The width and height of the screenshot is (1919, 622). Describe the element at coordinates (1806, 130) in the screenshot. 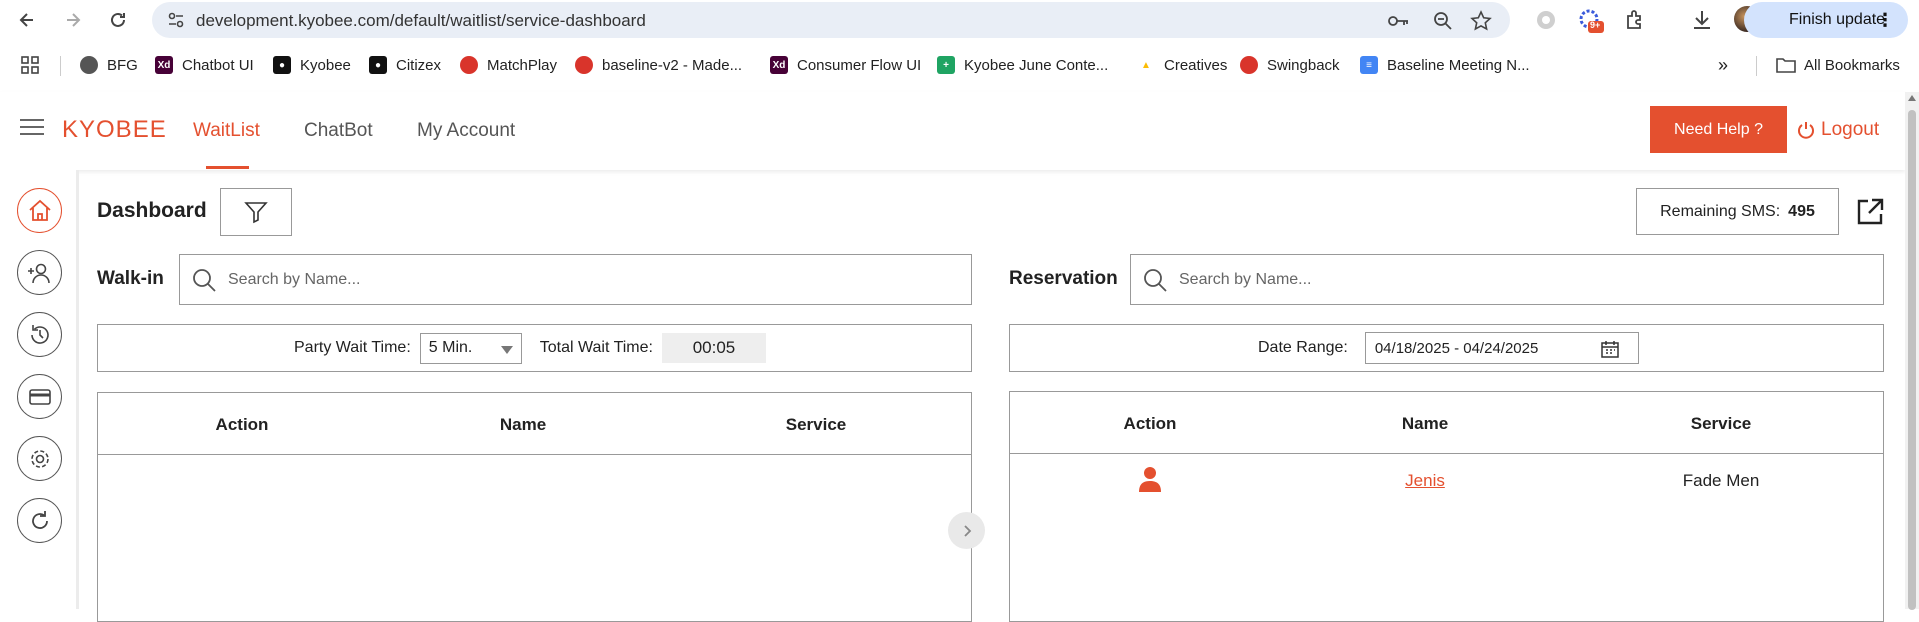

I see `power-icon` at that location.